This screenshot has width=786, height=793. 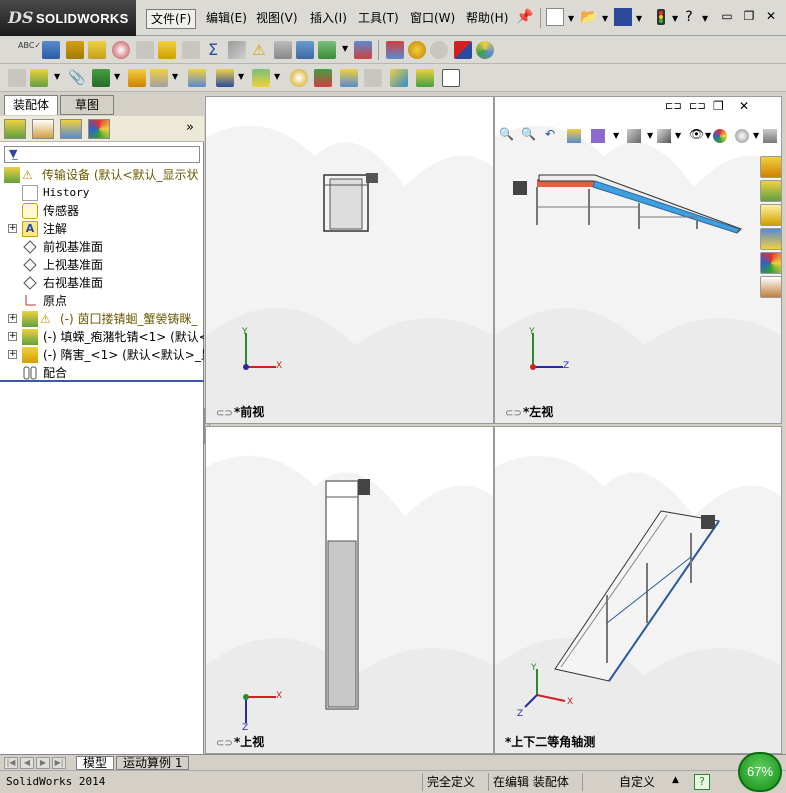 I want to click on bill-of-materials-icon, so click(x=323, y=78).